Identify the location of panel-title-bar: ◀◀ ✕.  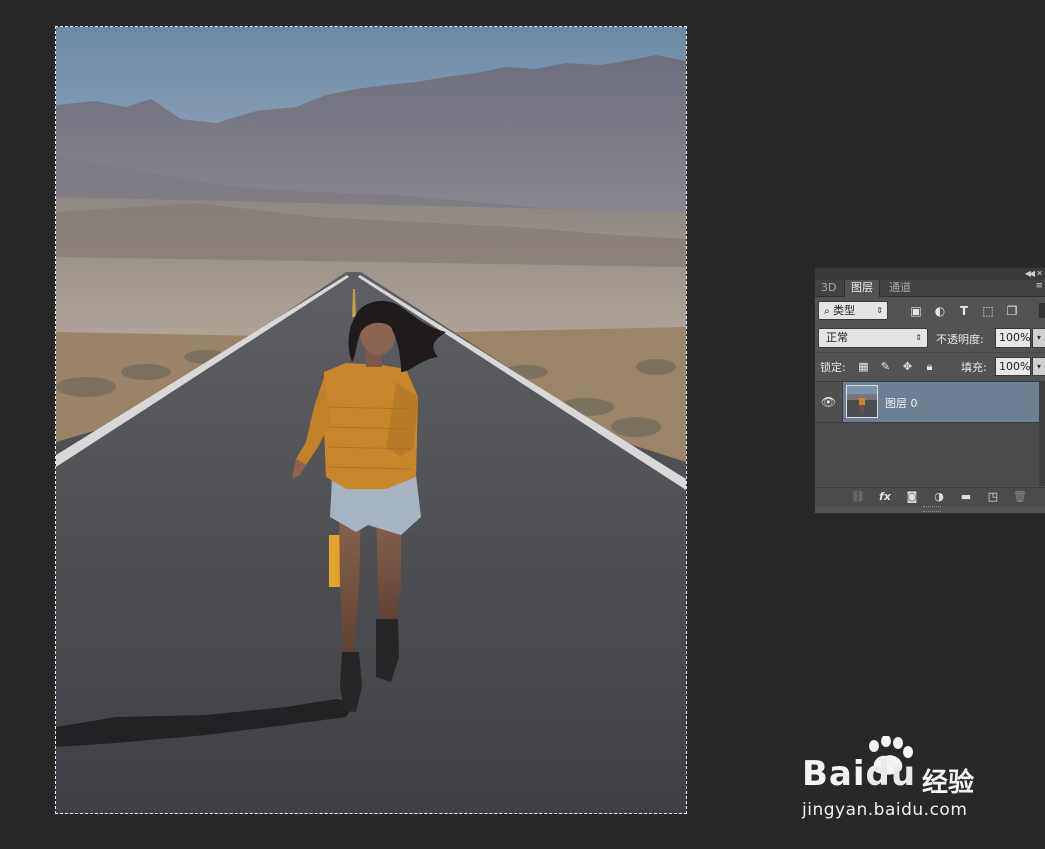
(930, 274).